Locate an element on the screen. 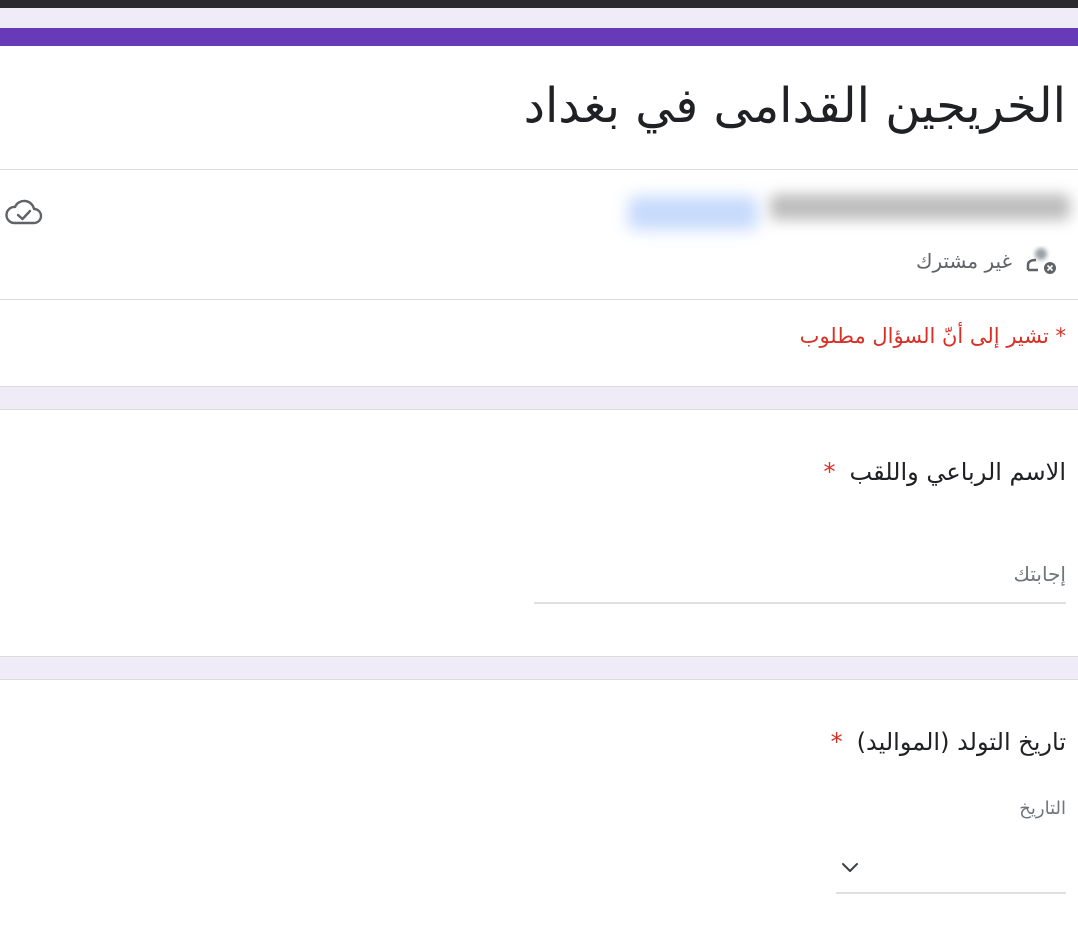  question-text: الاسم الرباعي واللقب is located at coordinates (957, 472).